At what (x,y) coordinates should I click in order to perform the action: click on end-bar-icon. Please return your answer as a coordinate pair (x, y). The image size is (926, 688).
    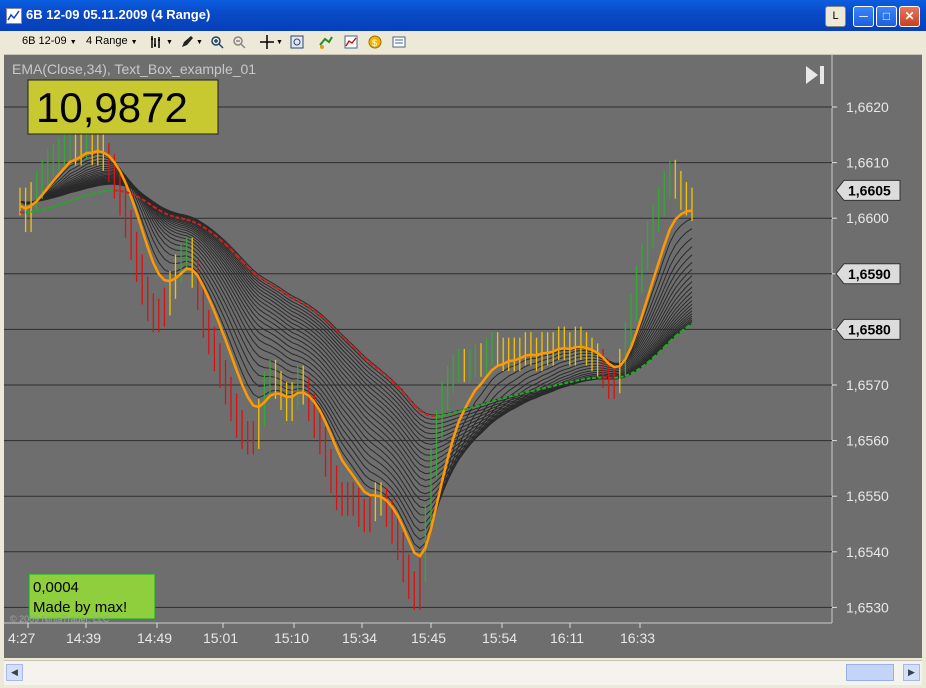
    Looking at the image, I should click on (822, 75).